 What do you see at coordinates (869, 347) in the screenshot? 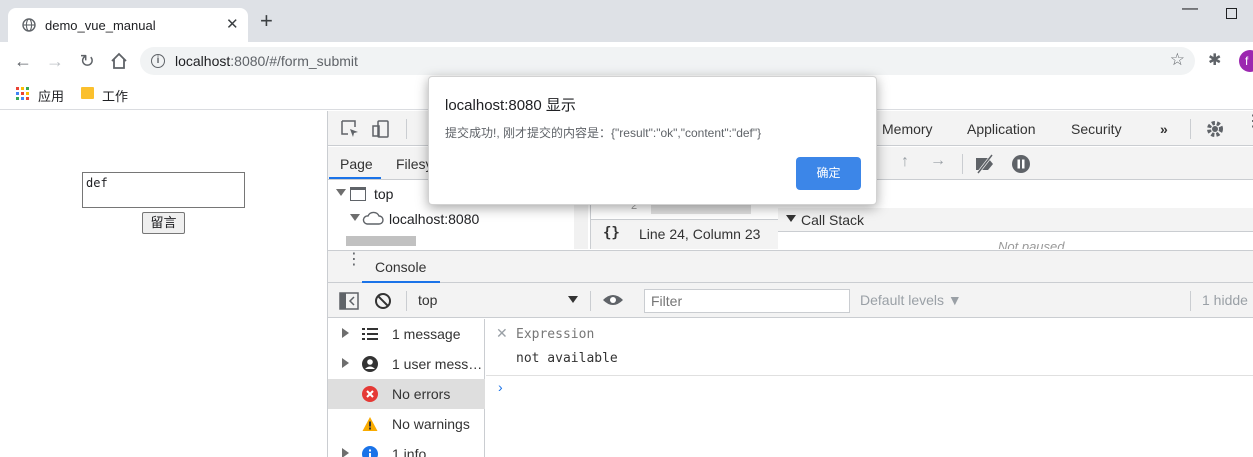
I see `live-expression: ✕ Expression not available` at bounding box center [869, 347].